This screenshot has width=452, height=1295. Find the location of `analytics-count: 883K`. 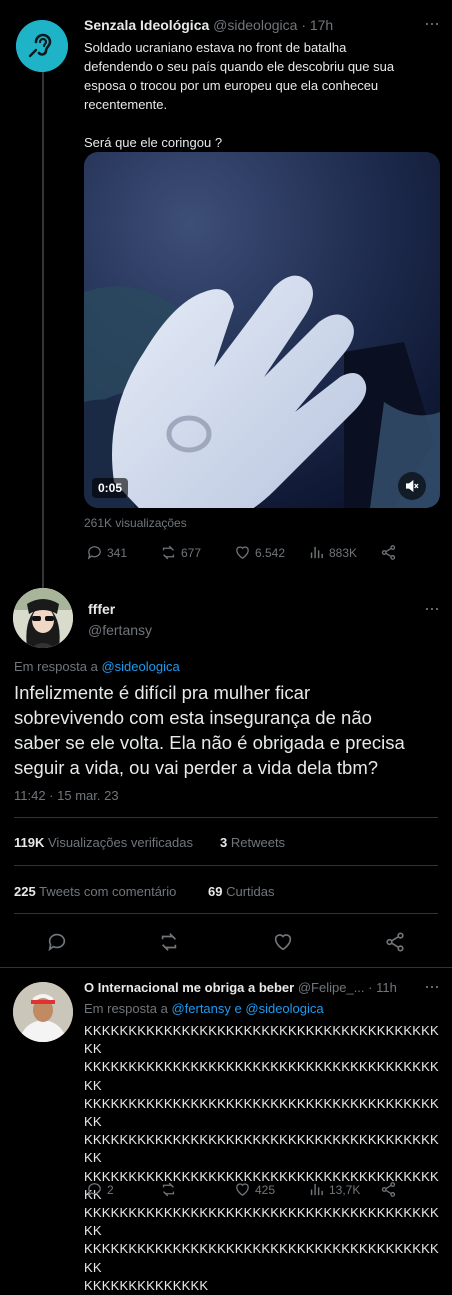

analytics-count: 883K is located at coordinates (343, 552).